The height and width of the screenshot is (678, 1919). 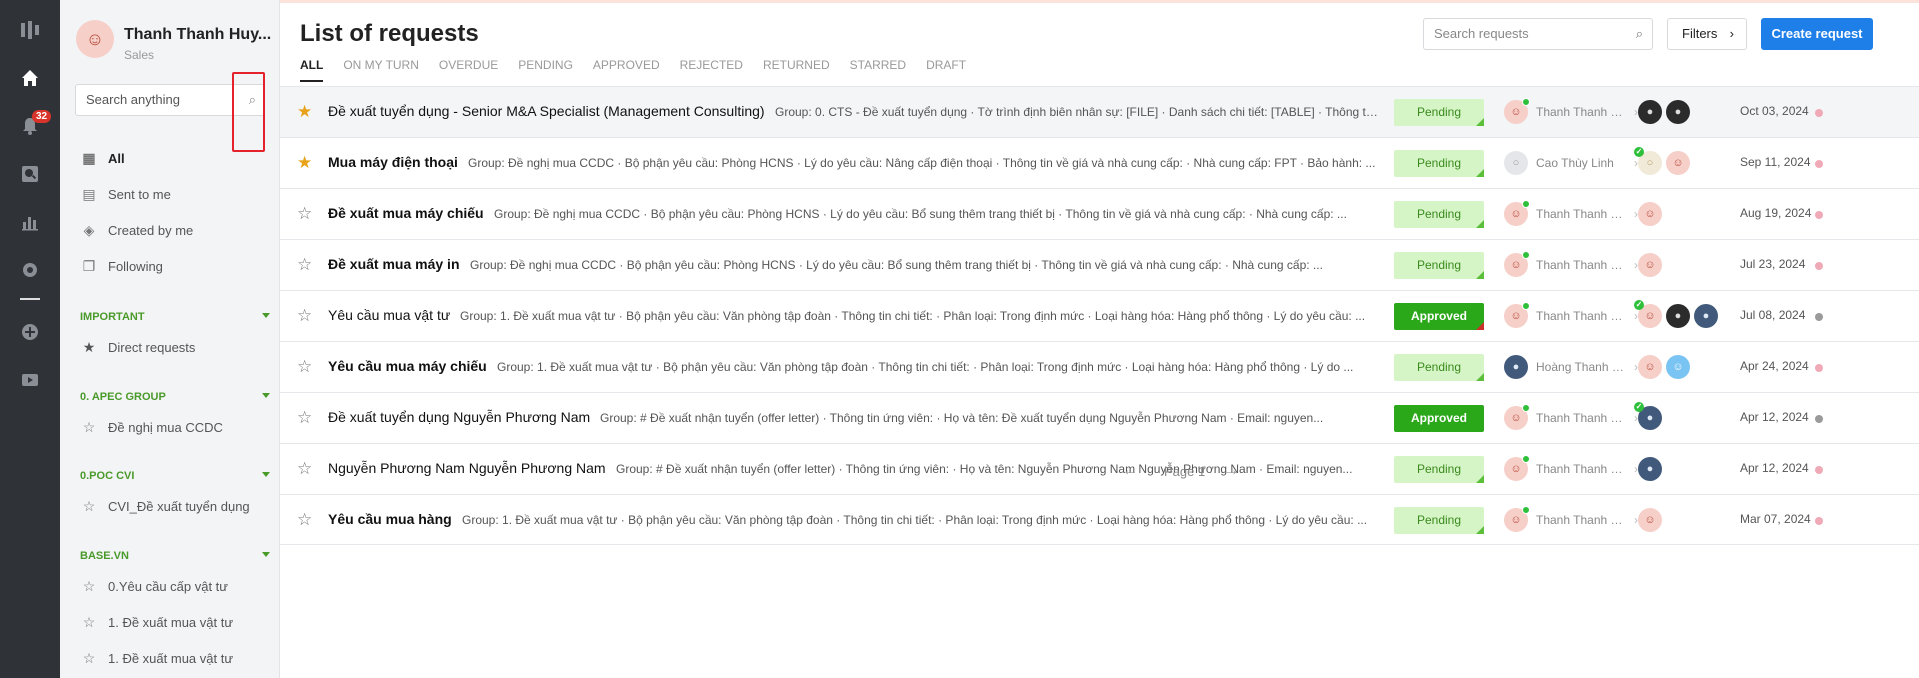 What do you see at coordinates (946, 70) in the screenshot?
I see `tab-draft: DRAFT` at bounding box center [946, 70].